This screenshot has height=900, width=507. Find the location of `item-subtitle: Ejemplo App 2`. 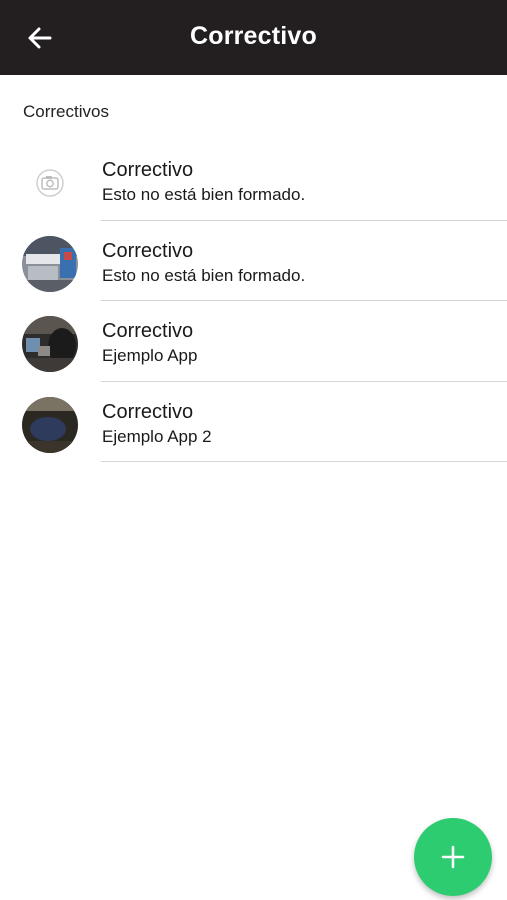

item-subtitle: Ejemplo App 2 is located at coordinates (157, 436).